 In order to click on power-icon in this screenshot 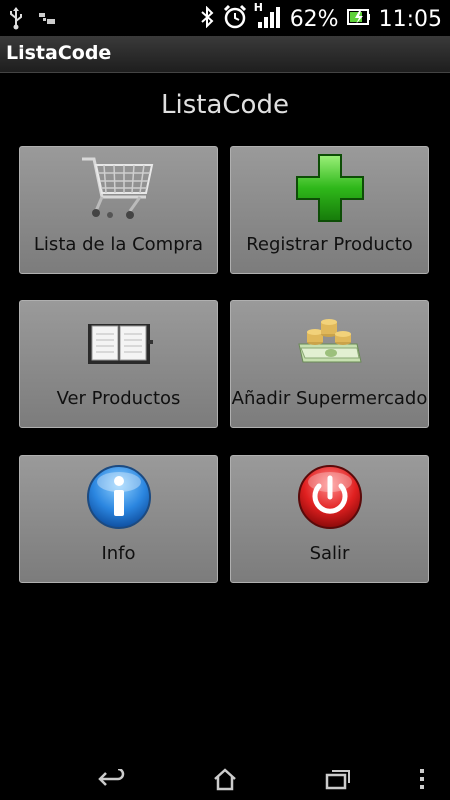, I will do `click(330, 497)`.